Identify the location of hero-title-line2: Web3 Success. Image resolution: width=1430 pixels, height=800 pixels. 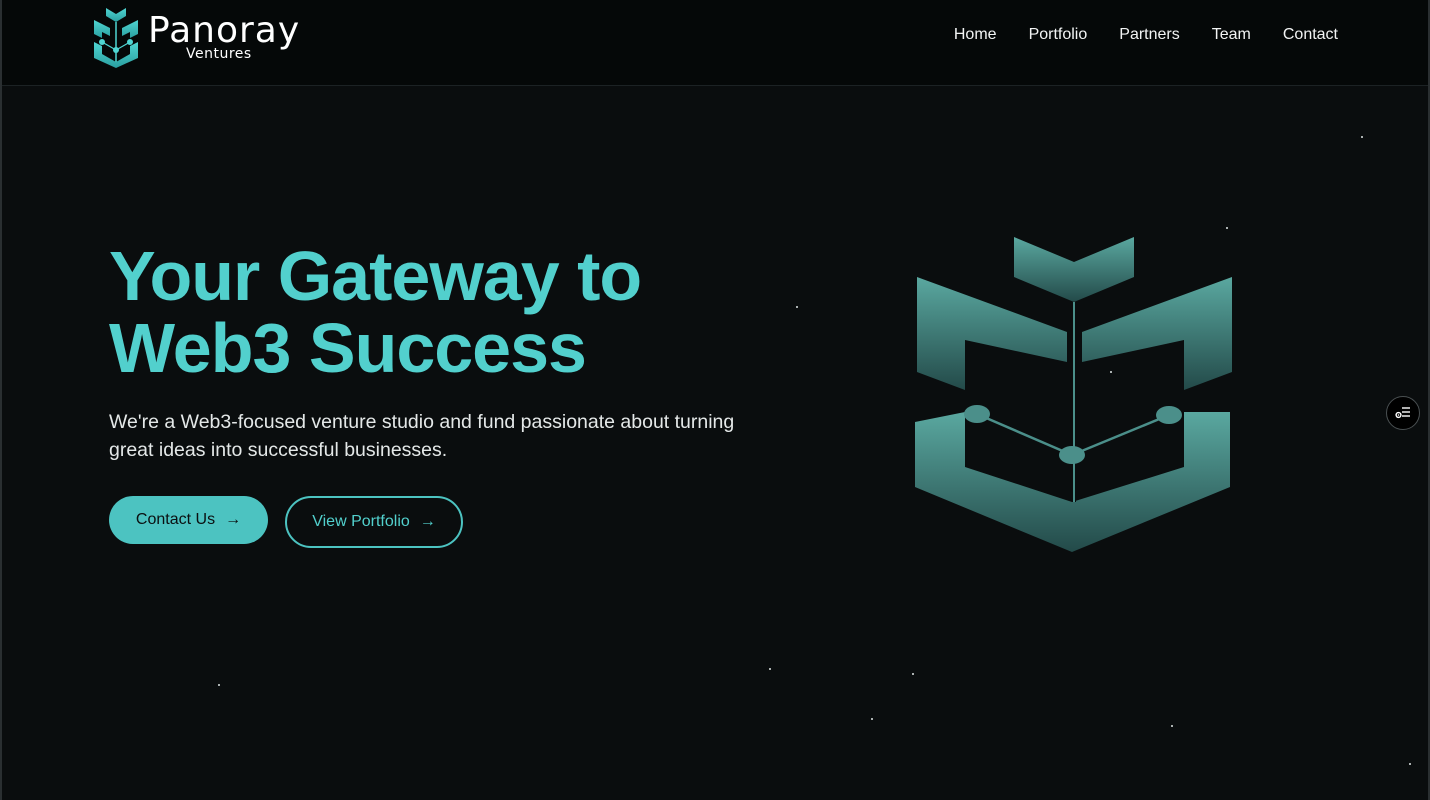
(348, 348).